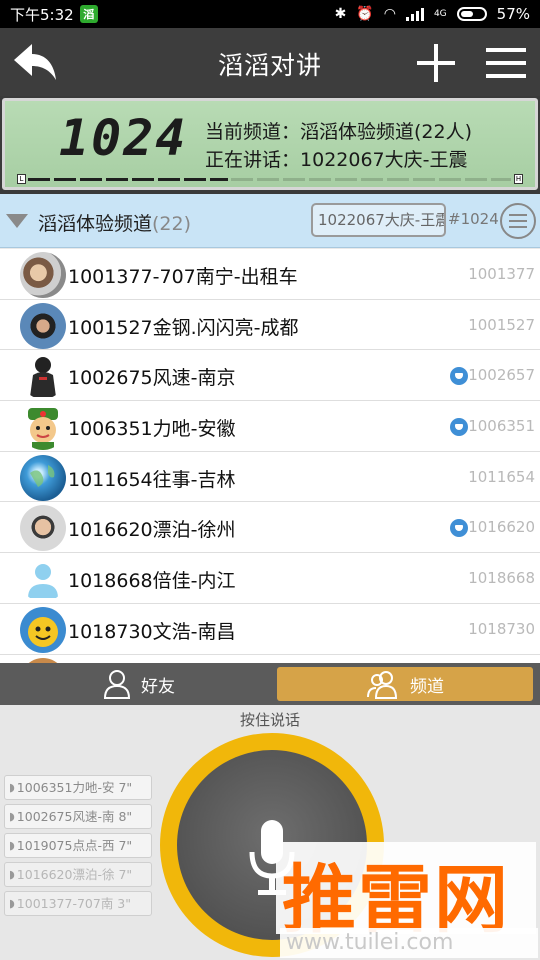  Describe the element at coordinates (440, 14) in the screenshot. I see `network-type: 4G` at that location.